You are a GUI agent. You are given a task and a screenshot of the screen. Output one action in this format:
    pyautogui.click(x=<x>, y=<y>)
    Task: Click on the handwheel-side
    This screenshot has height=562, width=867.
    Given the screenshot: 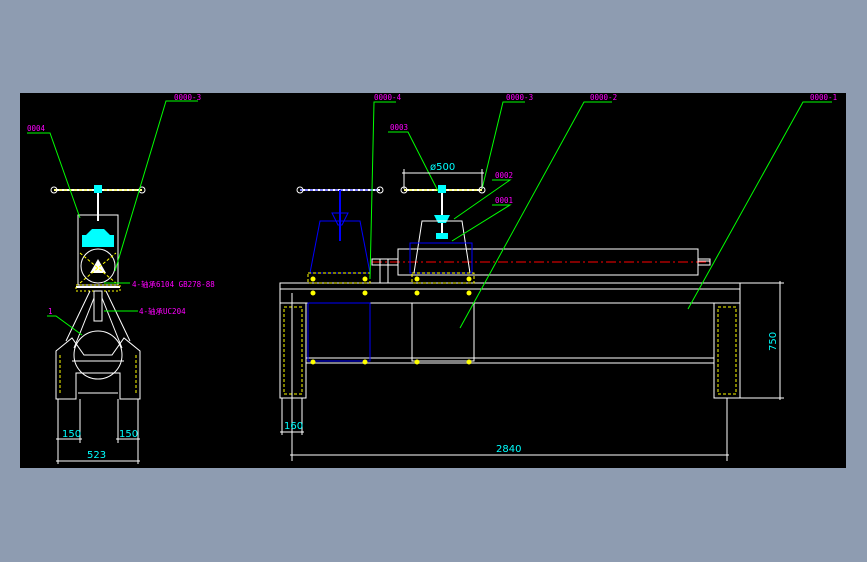 What is the action you would take?
    pyautogui.click(x=98, y=203)
    